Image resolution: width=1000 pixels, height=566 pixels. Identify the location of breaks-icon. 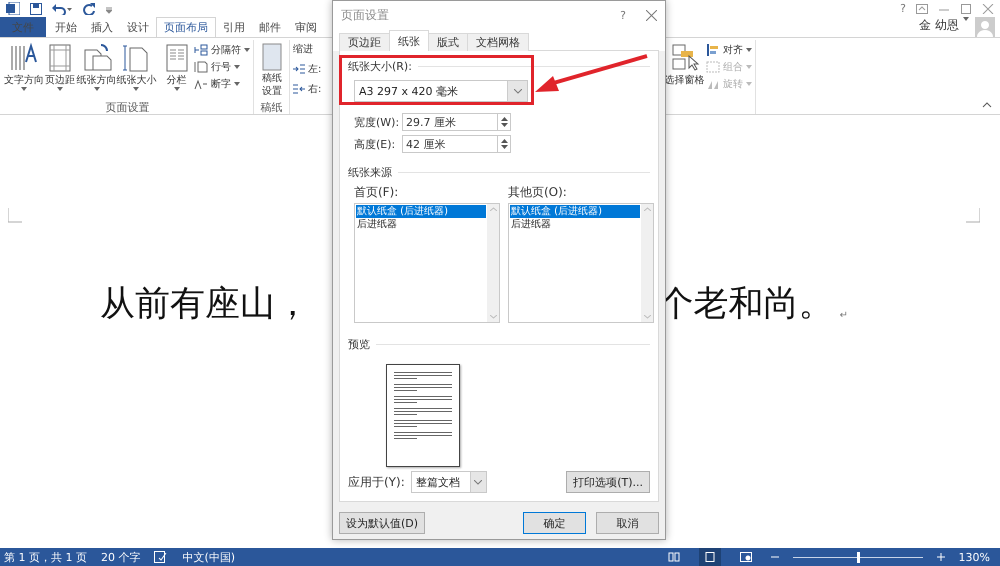
(201, 50).